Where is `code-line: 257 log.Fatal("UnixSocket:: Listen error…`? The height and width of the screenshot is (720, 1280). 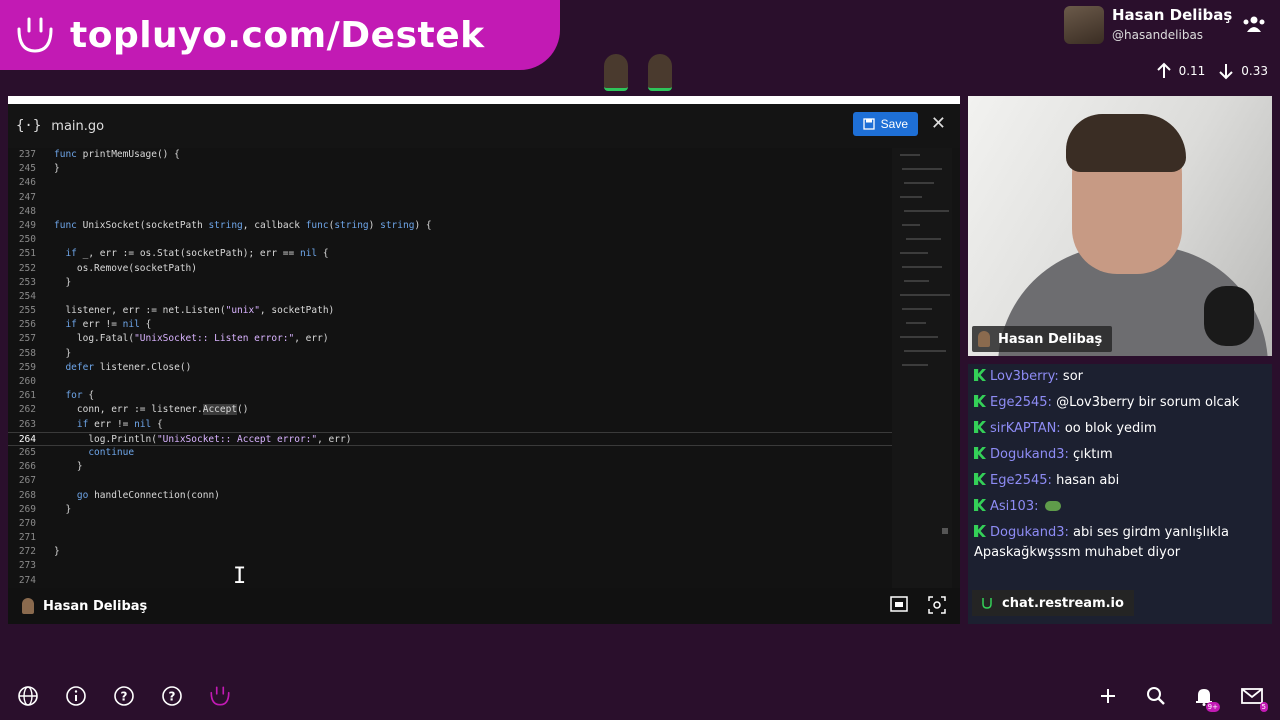 code-line: 257 log.Fatal("UnixSocket:: Listen error… is located at coordinates (450, 339).